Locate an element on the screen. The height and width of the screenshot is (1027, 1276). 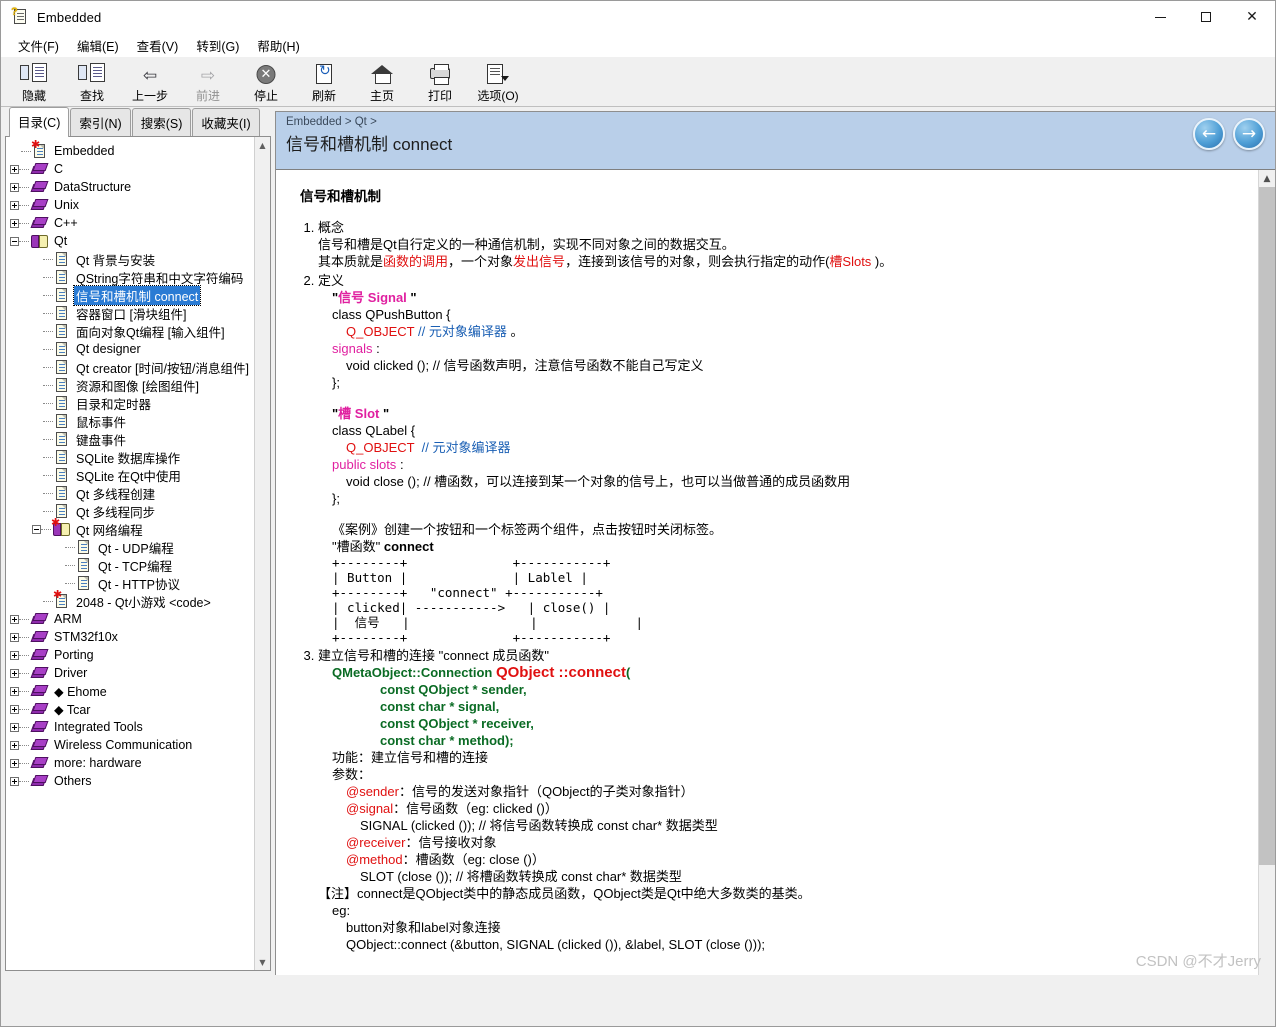
tree-node: ARM is located at coordinates (130, 619).